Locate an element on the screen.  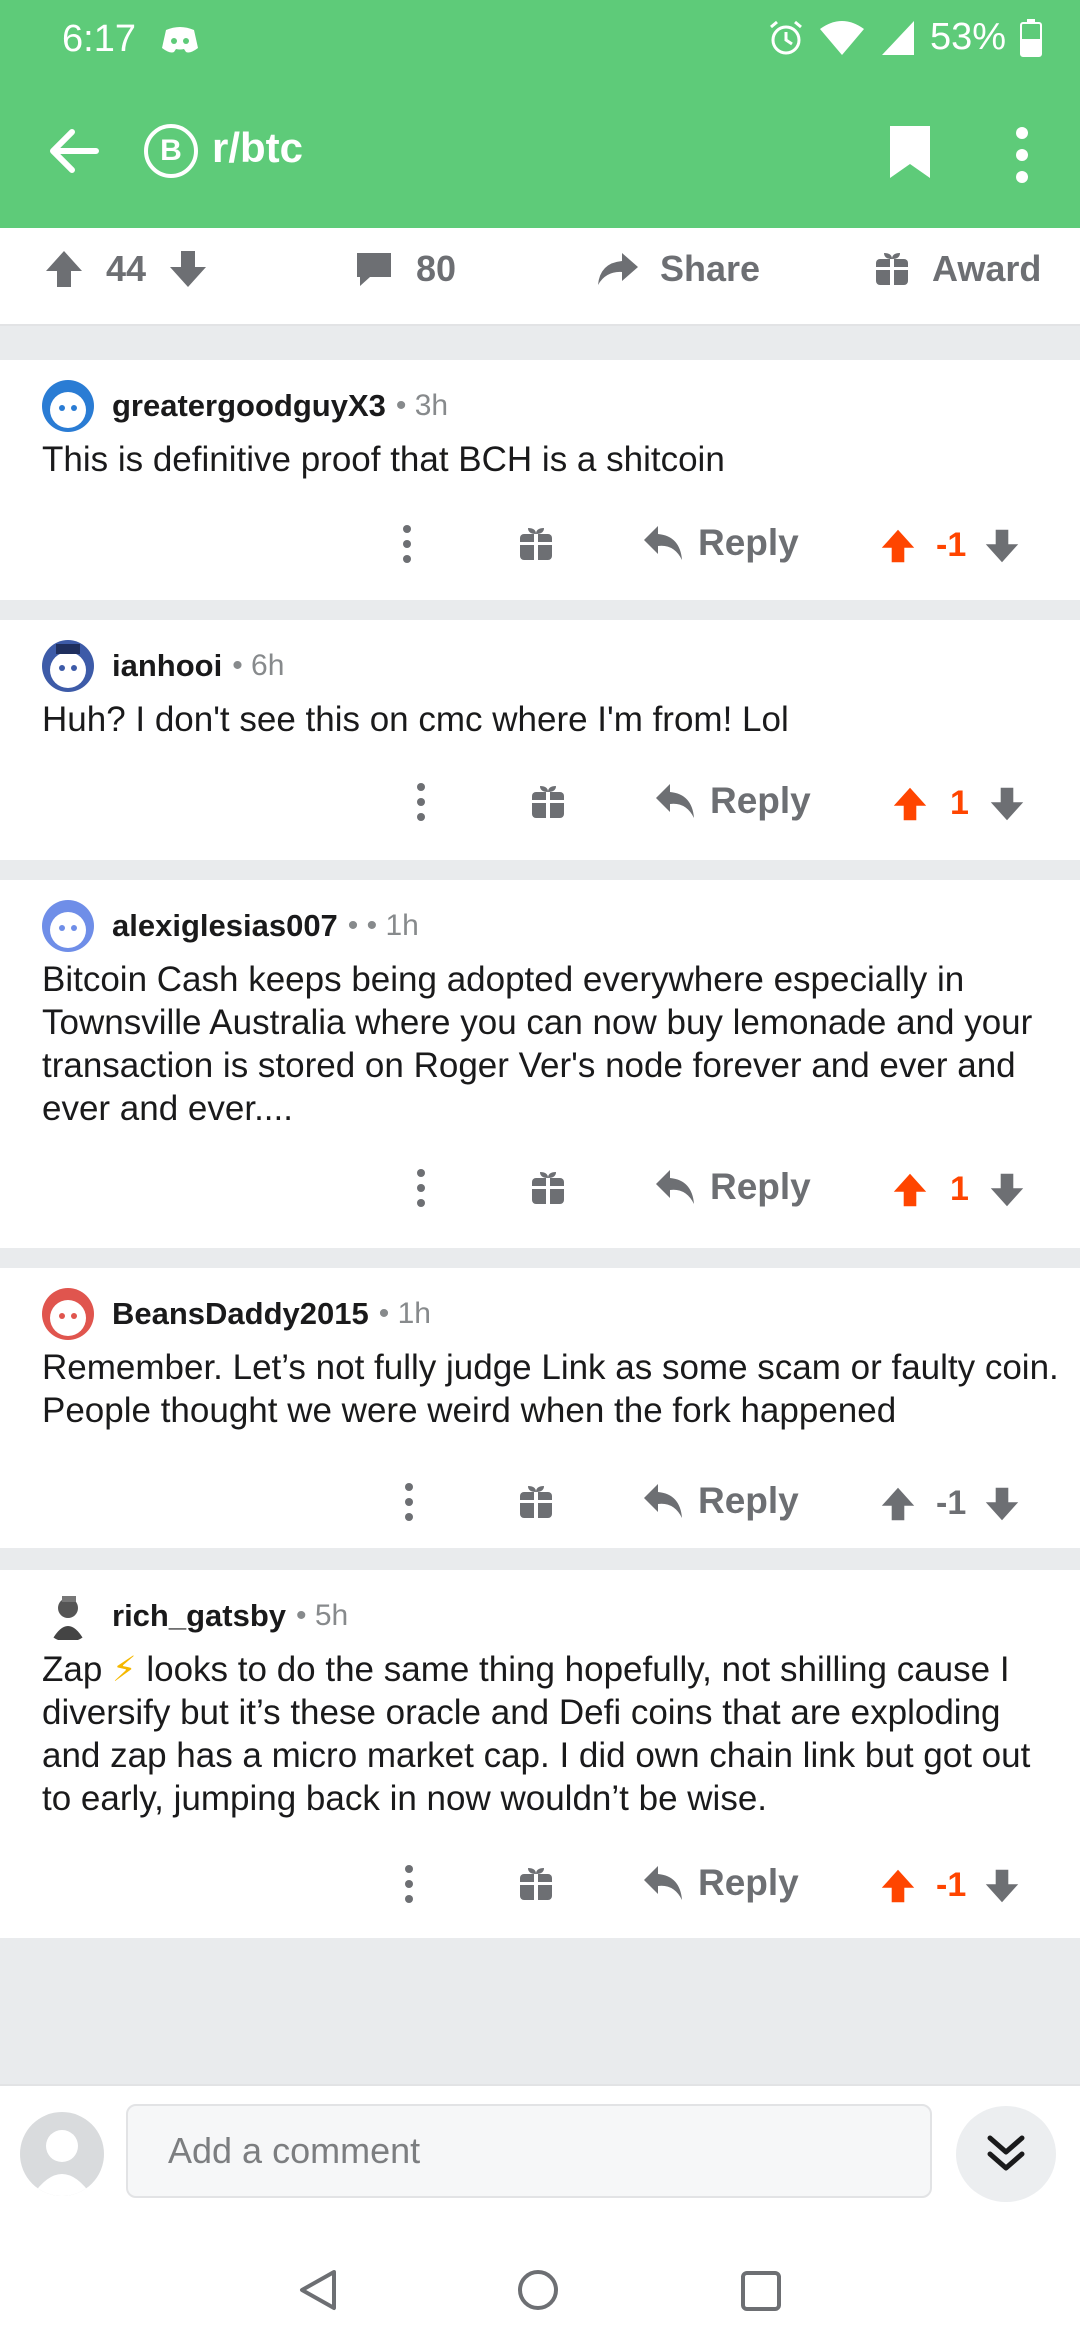
comment-username: ianhooi is located at coordinates (167, 666).